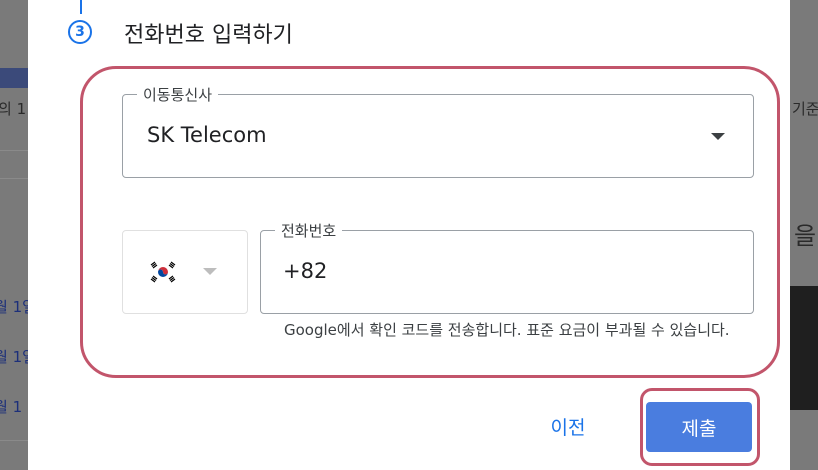 This screenshot has width=818, height=470. What do you see at coordinates (81, 7) in the screenshot?
I see `step-connector-line` at bounding box center [81, 7].